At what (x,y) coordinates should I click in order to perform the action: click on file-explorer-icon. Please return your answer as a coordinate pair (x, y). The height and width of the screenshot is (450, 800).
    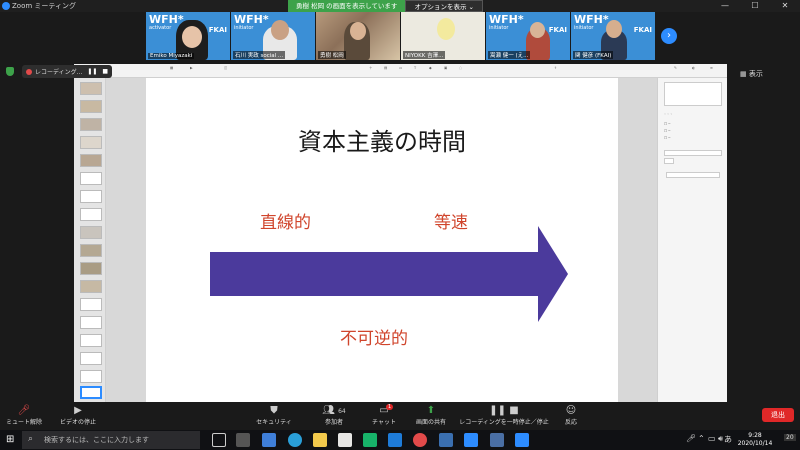
    Looking at the image, I should click on (320, 440).